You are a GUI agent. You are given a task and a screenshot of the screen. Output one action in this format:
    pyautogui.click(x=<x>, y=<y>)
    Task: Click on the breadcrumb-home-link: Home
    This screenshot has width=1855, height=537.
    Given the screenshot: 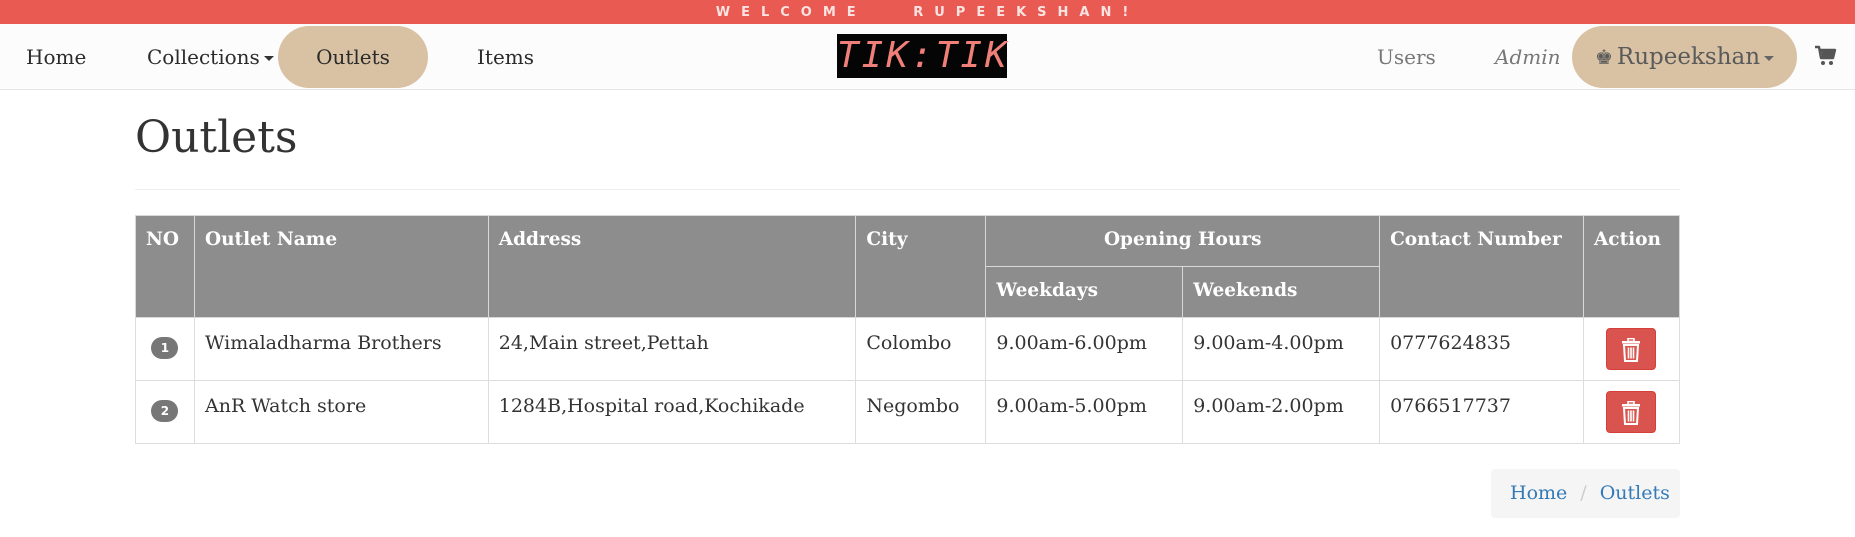 What is the action you would take?
    pyautogui.click(x=1538, y=493)
    